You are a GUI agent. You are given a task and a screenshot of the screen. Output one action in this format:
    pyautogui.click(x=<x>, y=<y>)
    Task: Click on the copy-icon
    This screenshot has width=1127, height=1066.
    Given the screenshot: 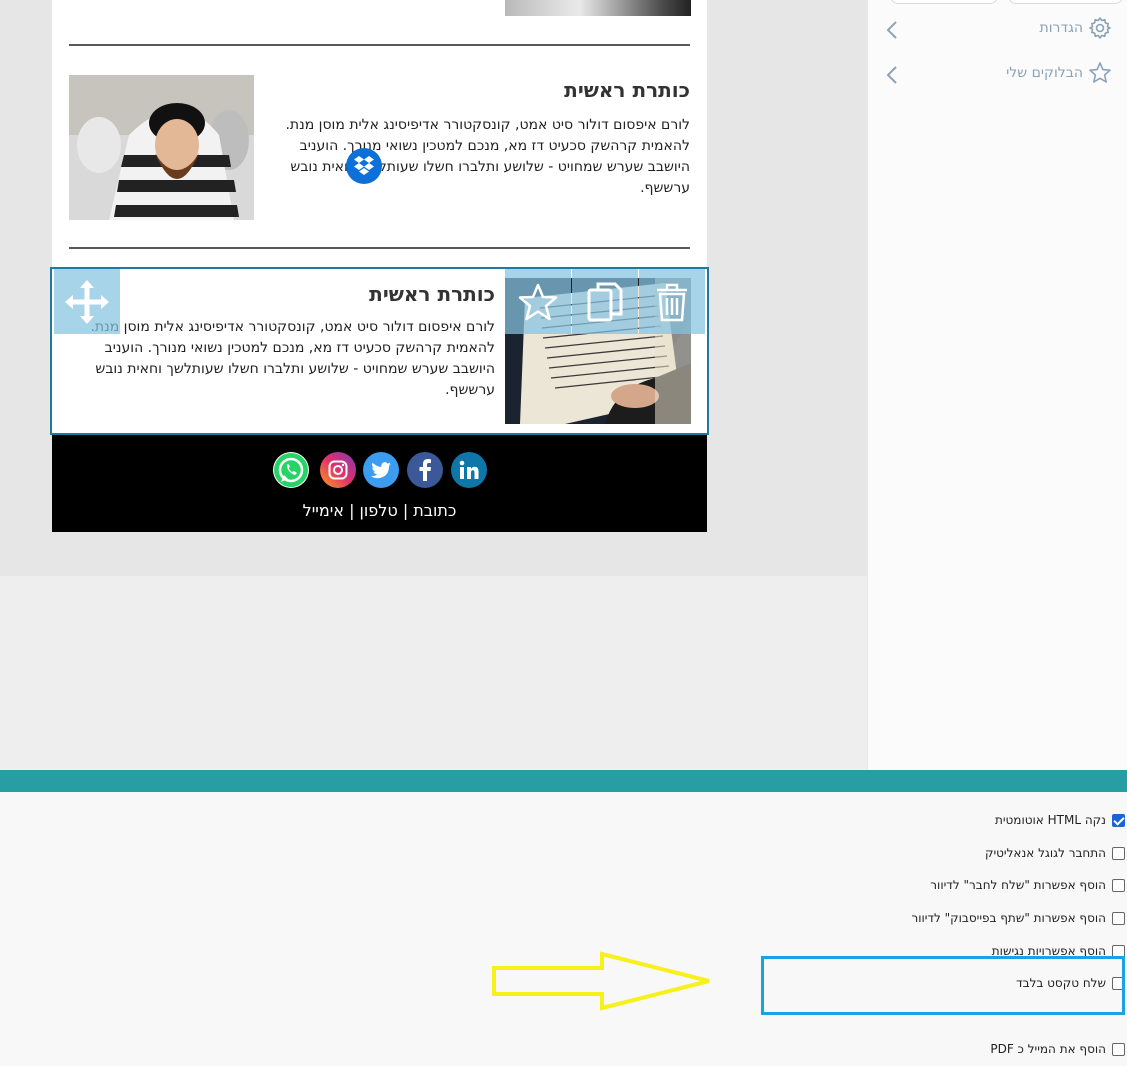 What is the action you would take?
    pyautogui.click(x=605, y=302)
    